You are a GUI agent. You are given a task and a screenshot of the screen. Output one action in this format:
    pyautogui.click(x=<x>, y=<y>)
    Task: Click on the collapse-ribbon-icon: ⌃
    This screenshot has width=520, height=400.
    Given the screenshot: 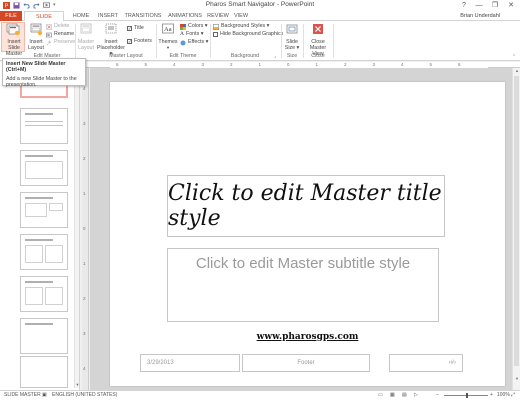 What is the action you would take?
    pyautogui.click(x=514, y=57)
    